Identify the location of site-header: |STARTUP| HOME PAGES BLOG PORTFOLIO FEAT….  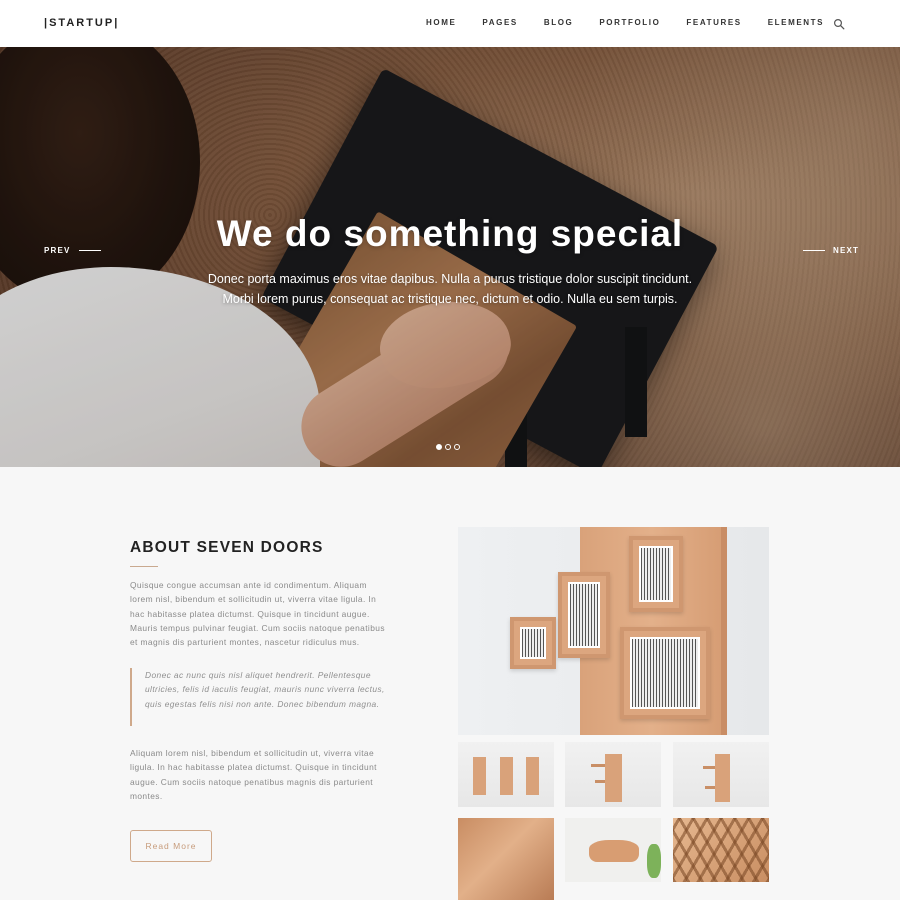
(450, 23).